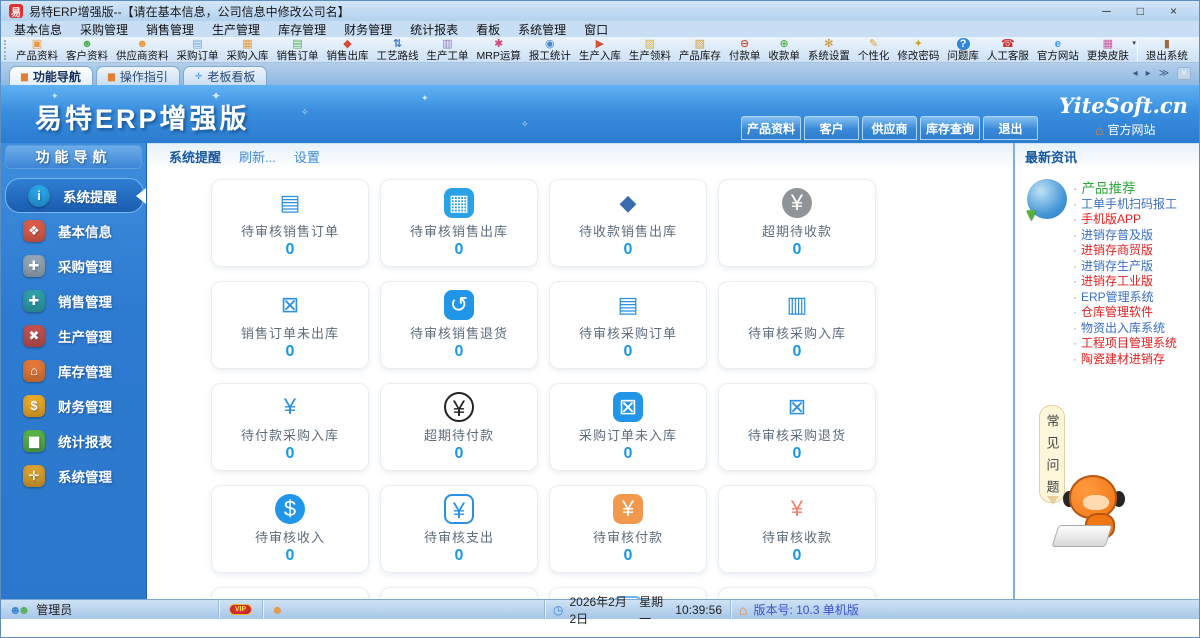 This screenshot has height=638, width=1200. I want to click on reminder-card: ¥ 超期待收款 0, so click(797, 223).